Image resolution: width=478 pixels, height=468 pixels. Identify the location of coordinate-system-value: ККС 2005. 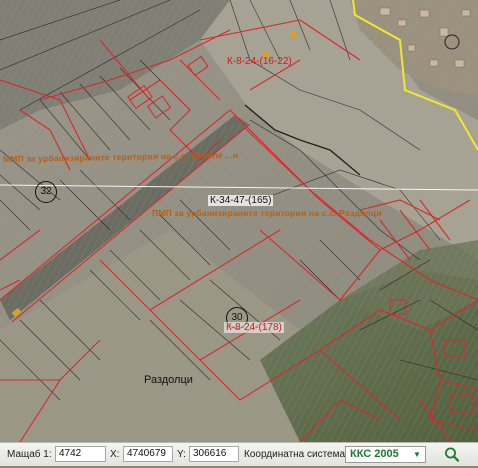
(374, 454).